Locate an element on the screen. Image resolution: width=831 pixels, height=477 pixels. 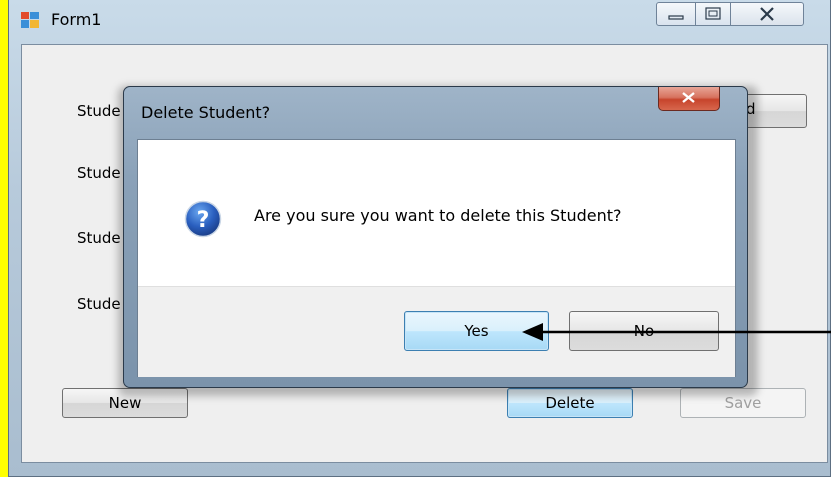
yes-button: Yes is located at coordinates (476, 331).